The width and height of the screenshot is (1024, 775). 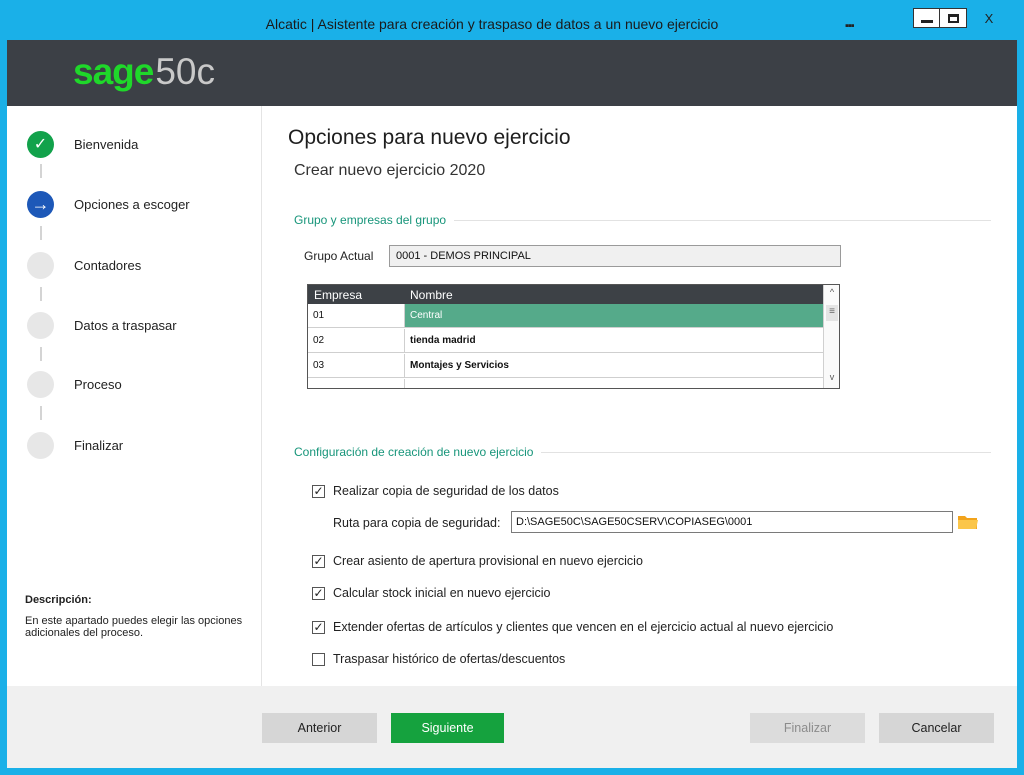 I want to click on step-label: Datos a traspasar, so click(x=125, y=325).